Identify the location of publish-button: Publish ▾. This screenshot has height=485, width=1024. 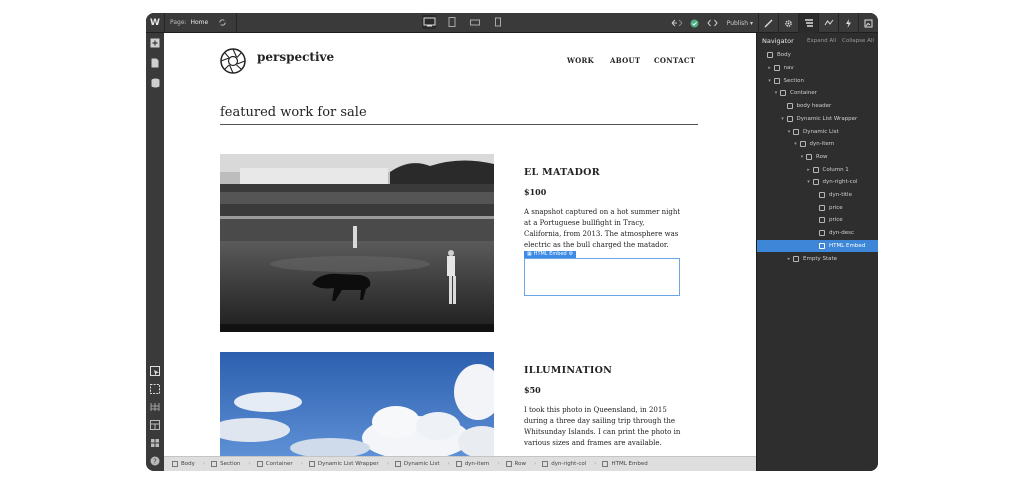
(740, 23).